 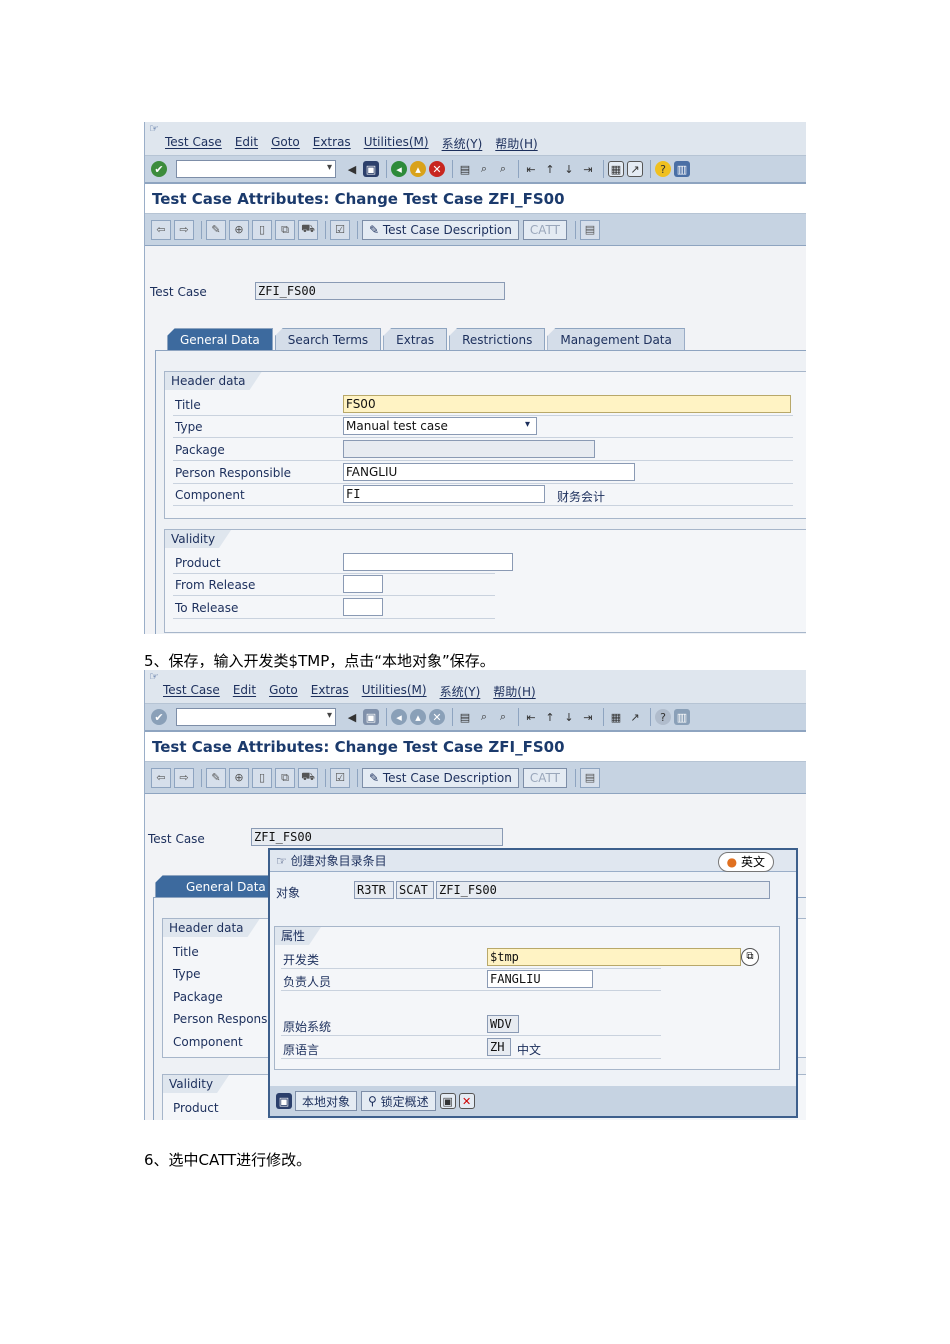 I want to click on product-field, so click(x=428, y=562).